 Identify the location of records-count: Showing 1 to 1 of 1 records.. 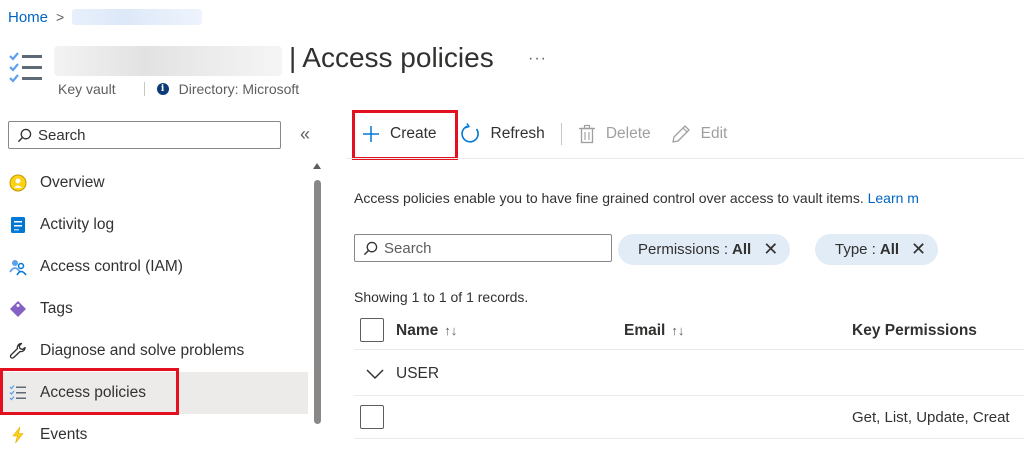
(441, 297).